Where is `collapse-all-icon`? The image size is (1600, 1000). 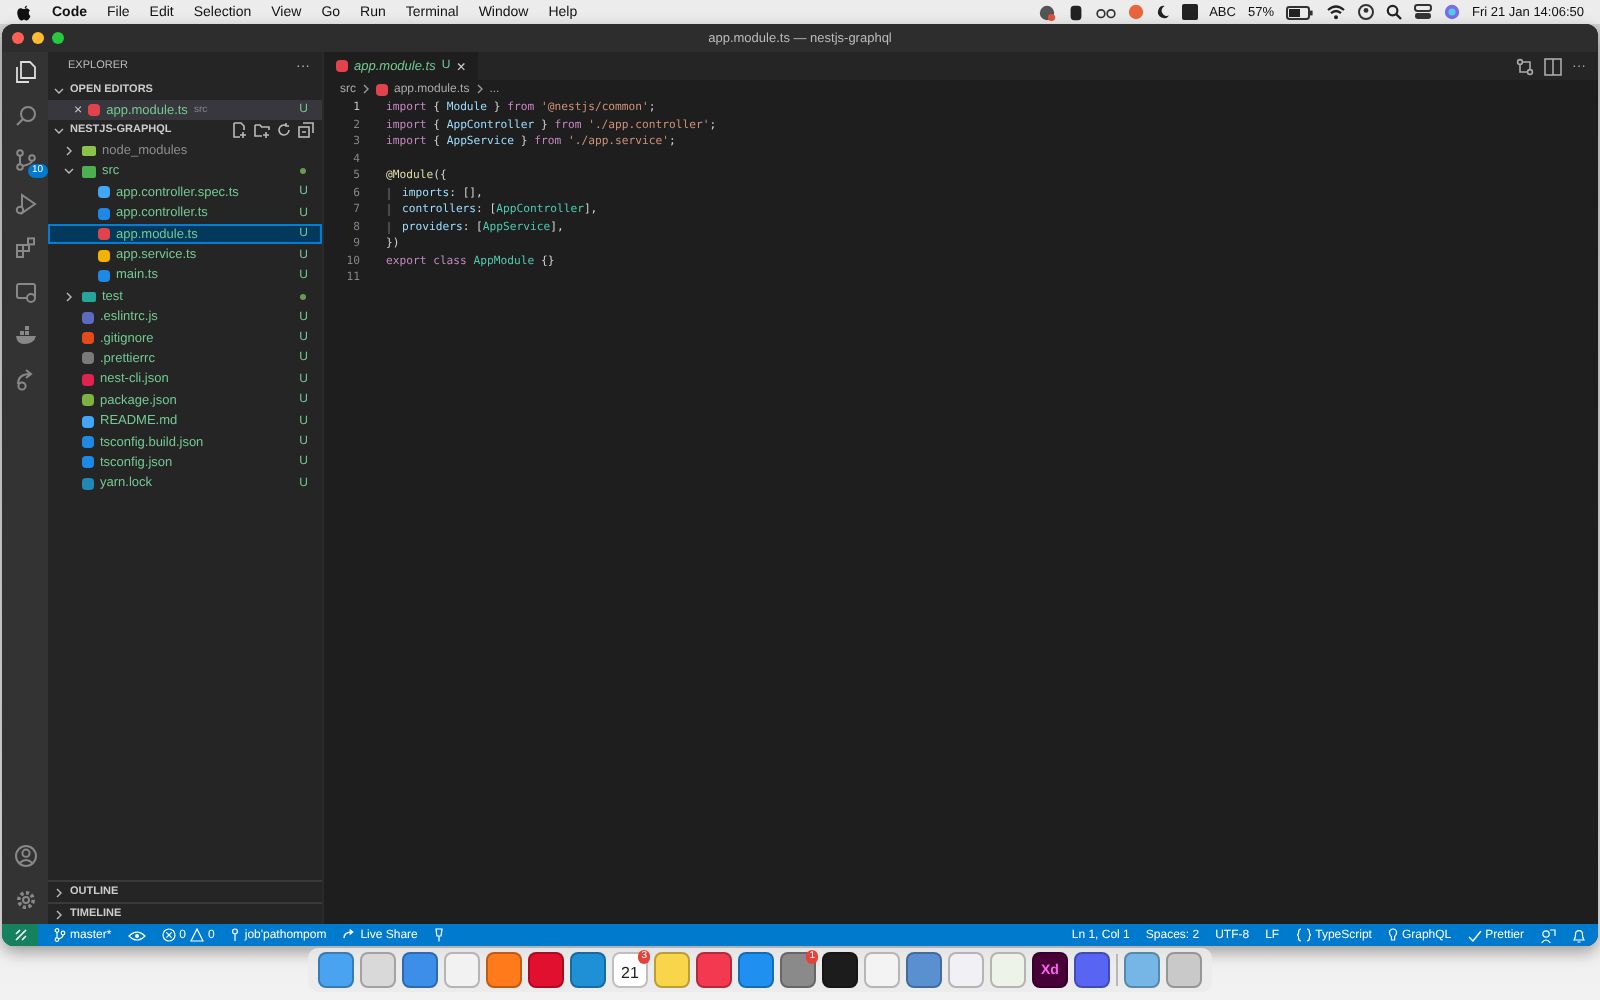 collapse-all-icon is located at coordinates (306, 130).